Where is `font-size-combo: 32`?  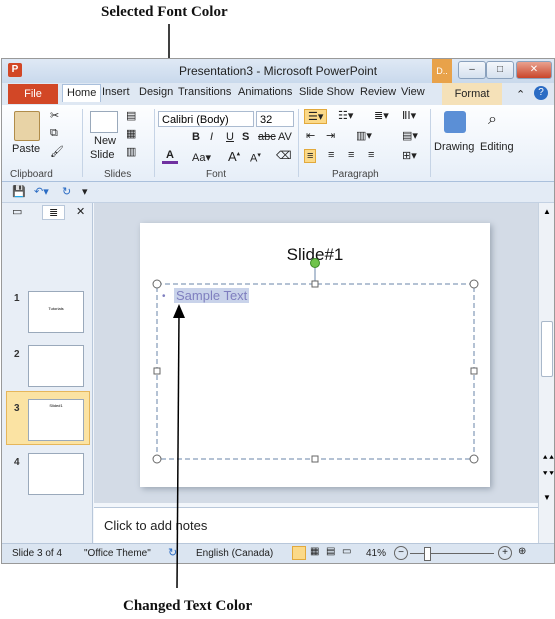 font-size-combo: 32 is located at coordinates (275, 119).